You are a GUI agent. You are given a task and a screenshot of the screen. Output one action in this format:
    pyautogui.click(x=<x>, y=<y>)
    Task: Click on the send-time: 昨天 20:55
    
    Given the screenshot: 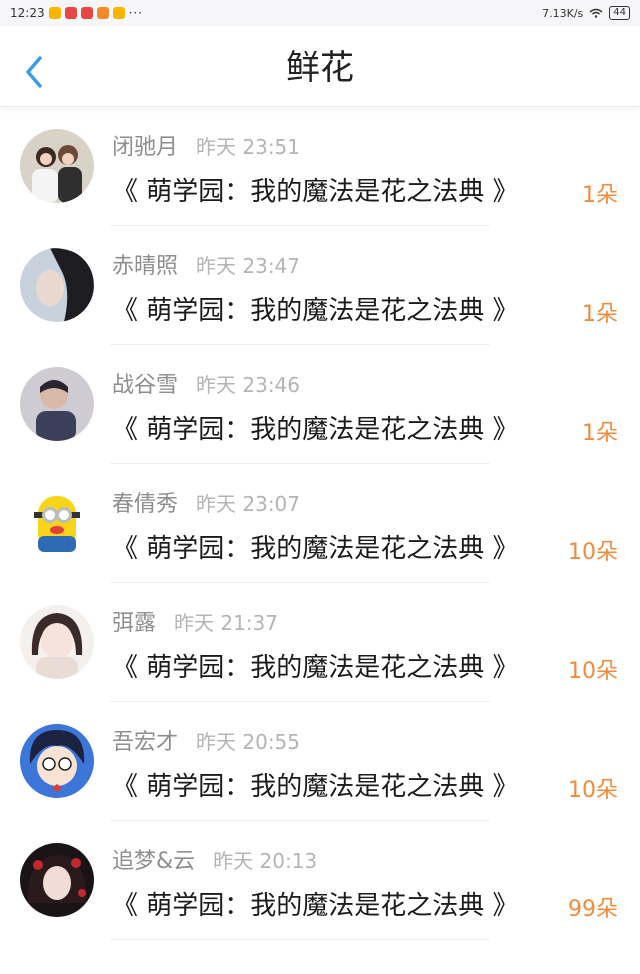 What is the action you would take?
    pyautogui.click(x=248, y=742)
    